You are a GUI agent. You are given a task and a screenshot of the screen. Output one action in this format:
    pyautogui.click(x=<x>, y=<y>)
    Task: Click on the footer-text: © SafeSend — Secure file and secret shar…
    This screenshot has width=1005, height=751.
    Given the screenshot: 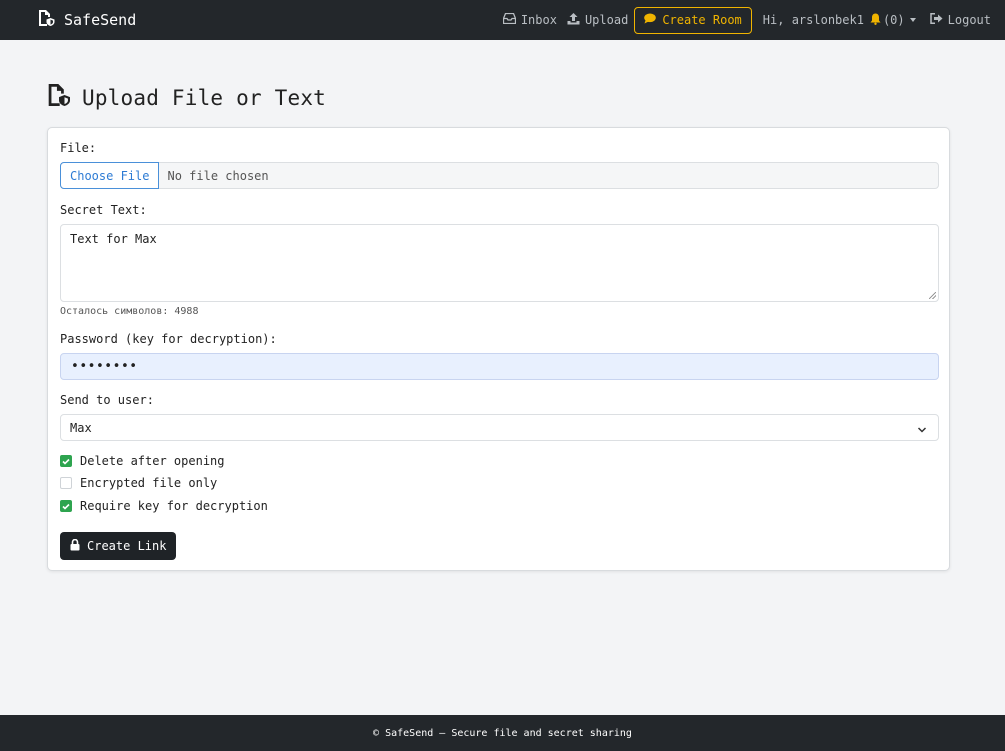 What is the action you would take?
    pyautogui.click(x=502, y=733)
    